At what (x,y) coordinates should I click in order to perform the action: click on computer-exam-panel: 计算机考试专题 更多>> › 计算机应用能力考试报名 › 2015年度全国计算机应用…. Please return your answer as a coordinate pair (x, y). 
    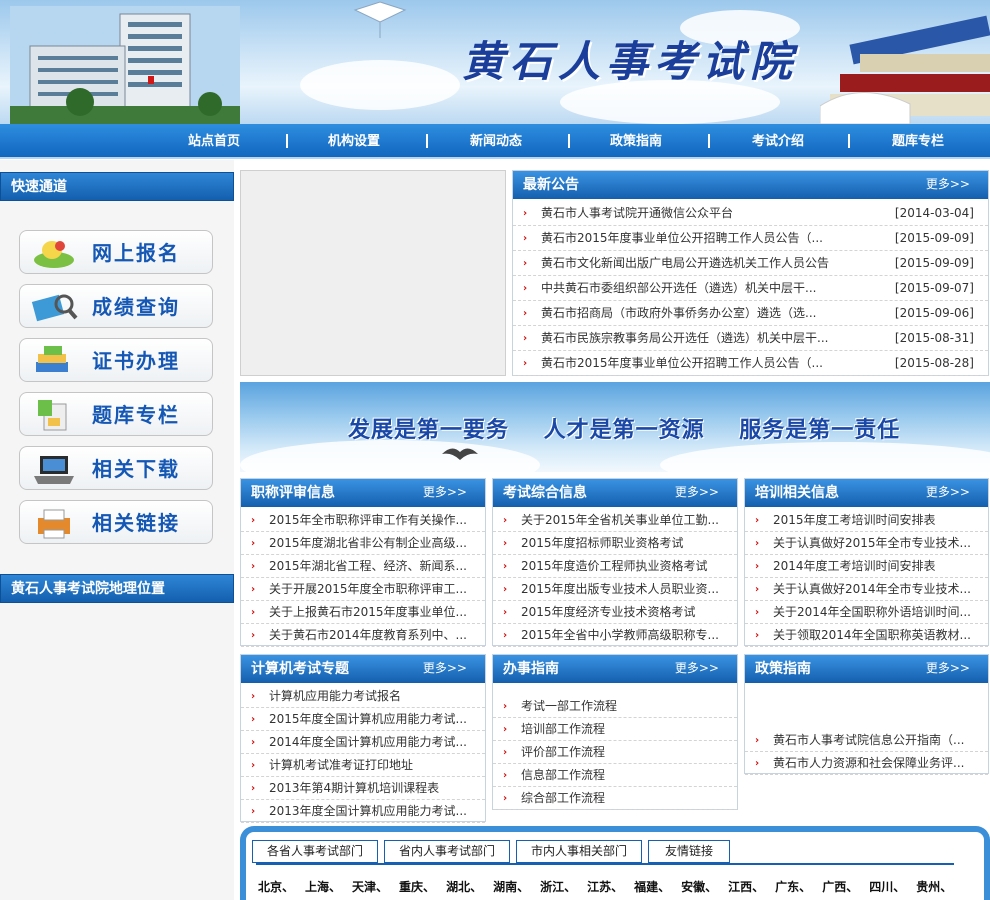
    Looking at the image, I should click on (363, 738).